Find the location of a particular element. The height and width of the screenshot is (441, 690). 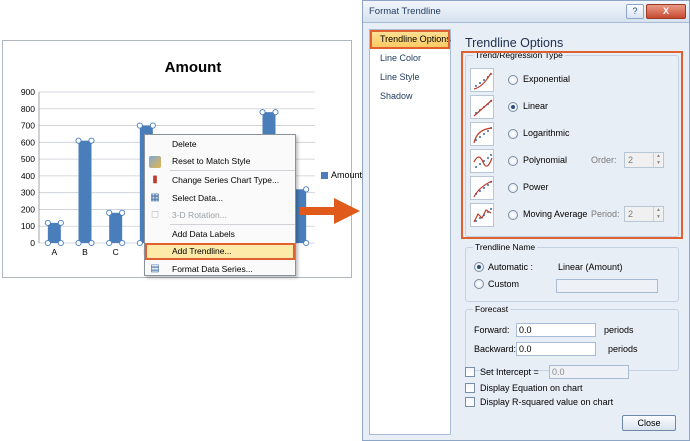

y-tick-label: 0 is located at coordinates (32, 243).